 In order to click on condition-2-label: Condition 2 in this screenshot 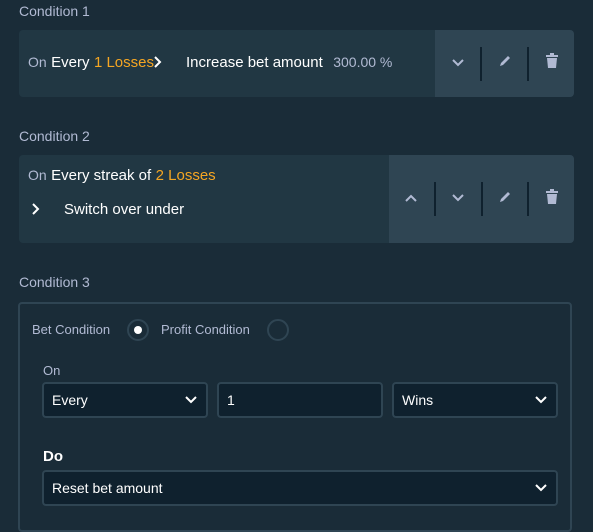, I will do `click(54, 136)`.